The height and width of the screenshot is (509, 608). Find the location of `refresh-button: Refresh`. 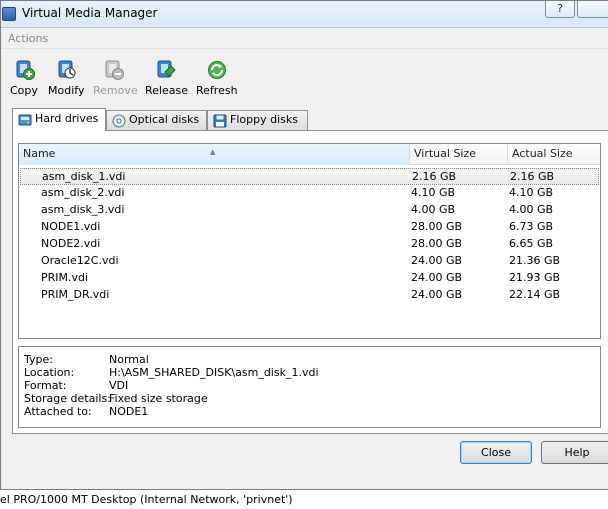

refresh-button: Refresh is located at coordinates (217, 78).